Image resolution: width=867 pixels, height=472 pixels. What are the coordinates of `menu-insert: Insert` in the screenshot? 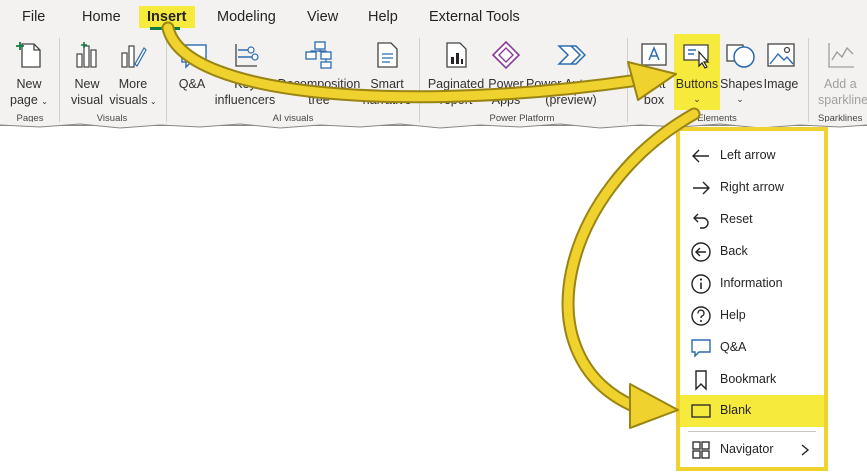 It's located at (167, 17).